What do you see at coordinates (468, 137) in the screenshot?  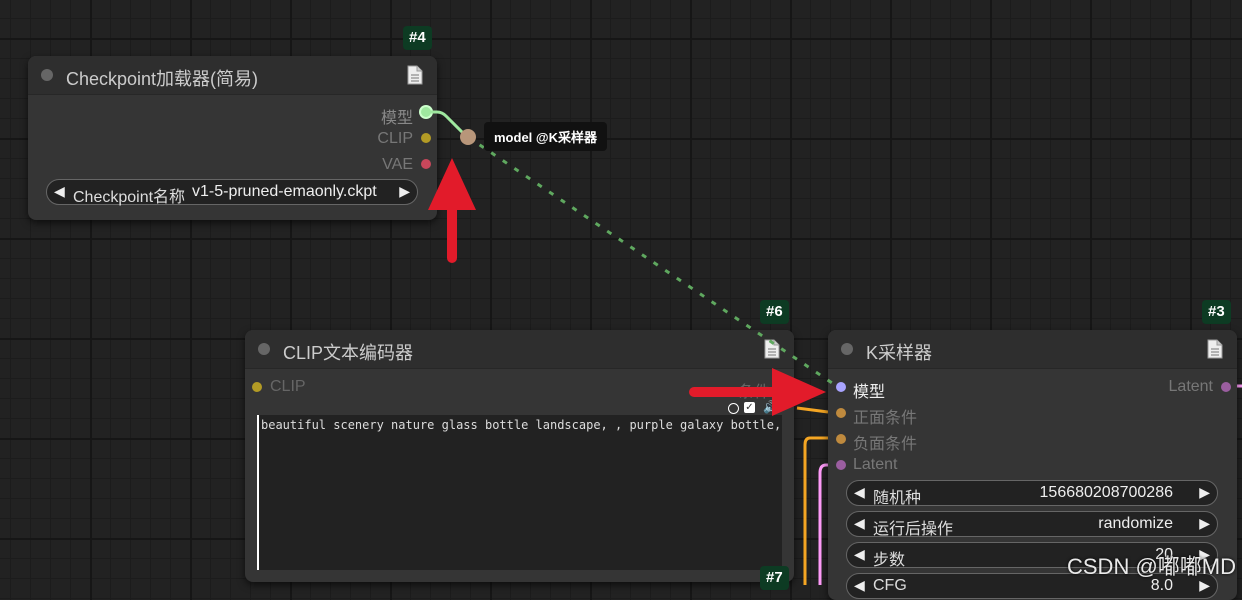 I see `link-drag-handle` at bounding box center [468, 137].